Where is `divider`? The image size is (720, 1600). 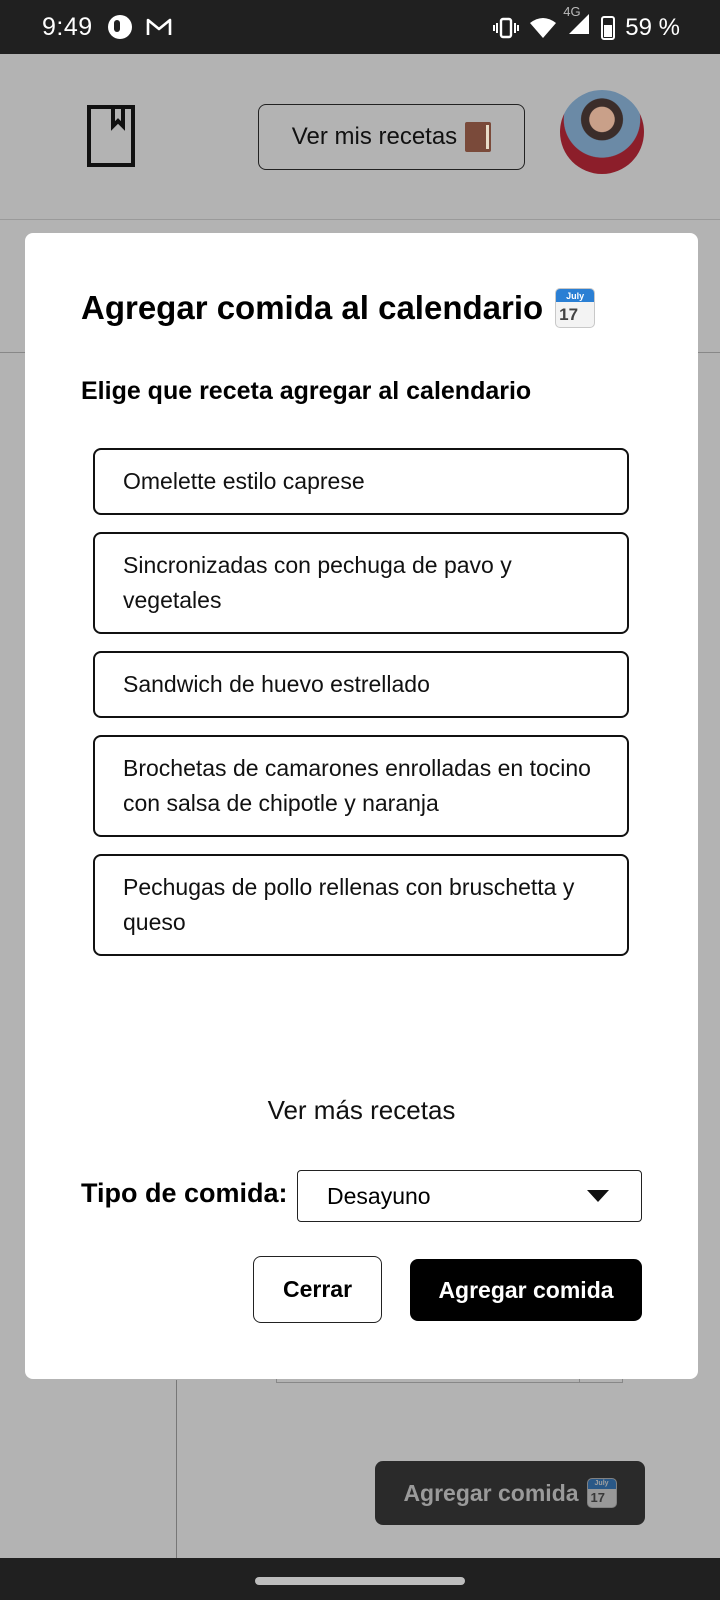
divider is located at coordinates (176, 1470).